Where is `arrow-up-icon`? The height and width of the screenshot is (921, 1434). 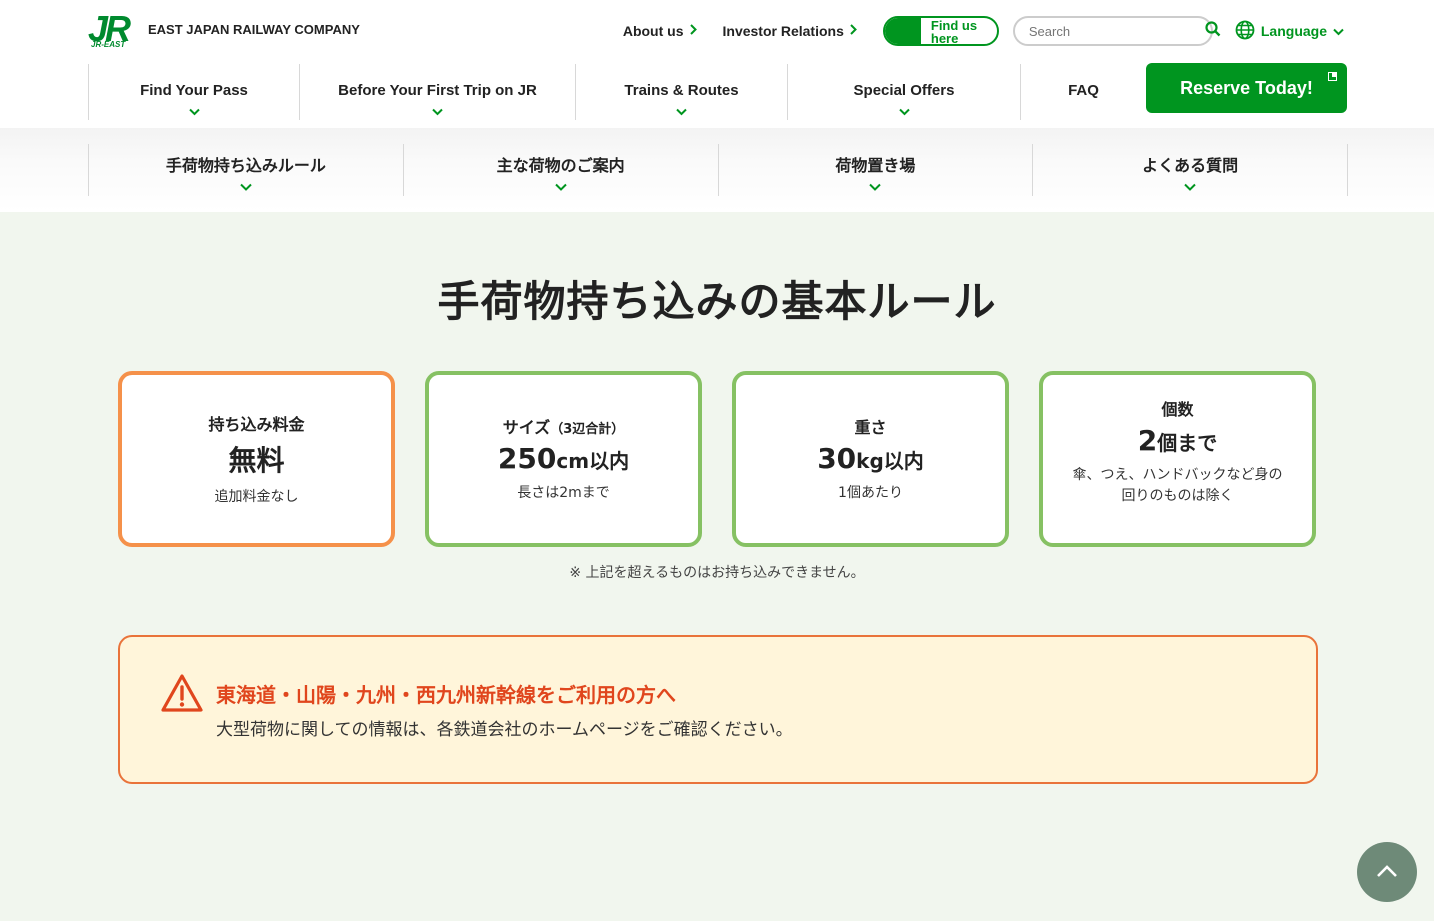 arrow-up-icon is located at coordinates (1387, 872).